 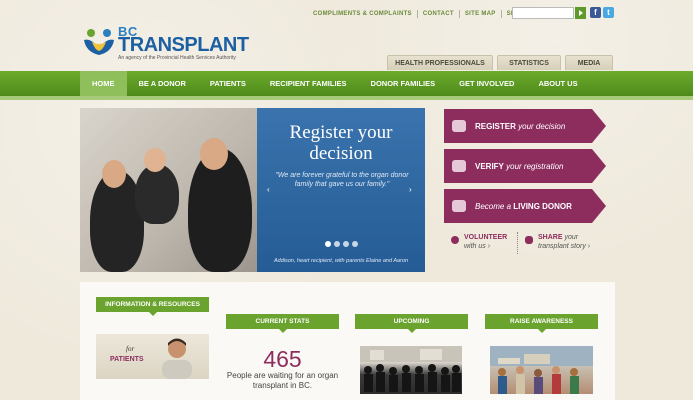 I want to click on twitter-icon: t, so click(x=608, y=12).